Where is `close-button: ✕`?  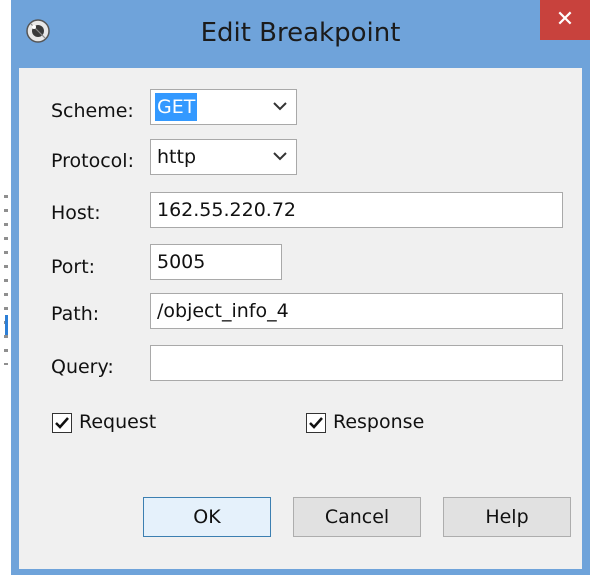 close-button: ✕ is located at coordinates (565, 20).